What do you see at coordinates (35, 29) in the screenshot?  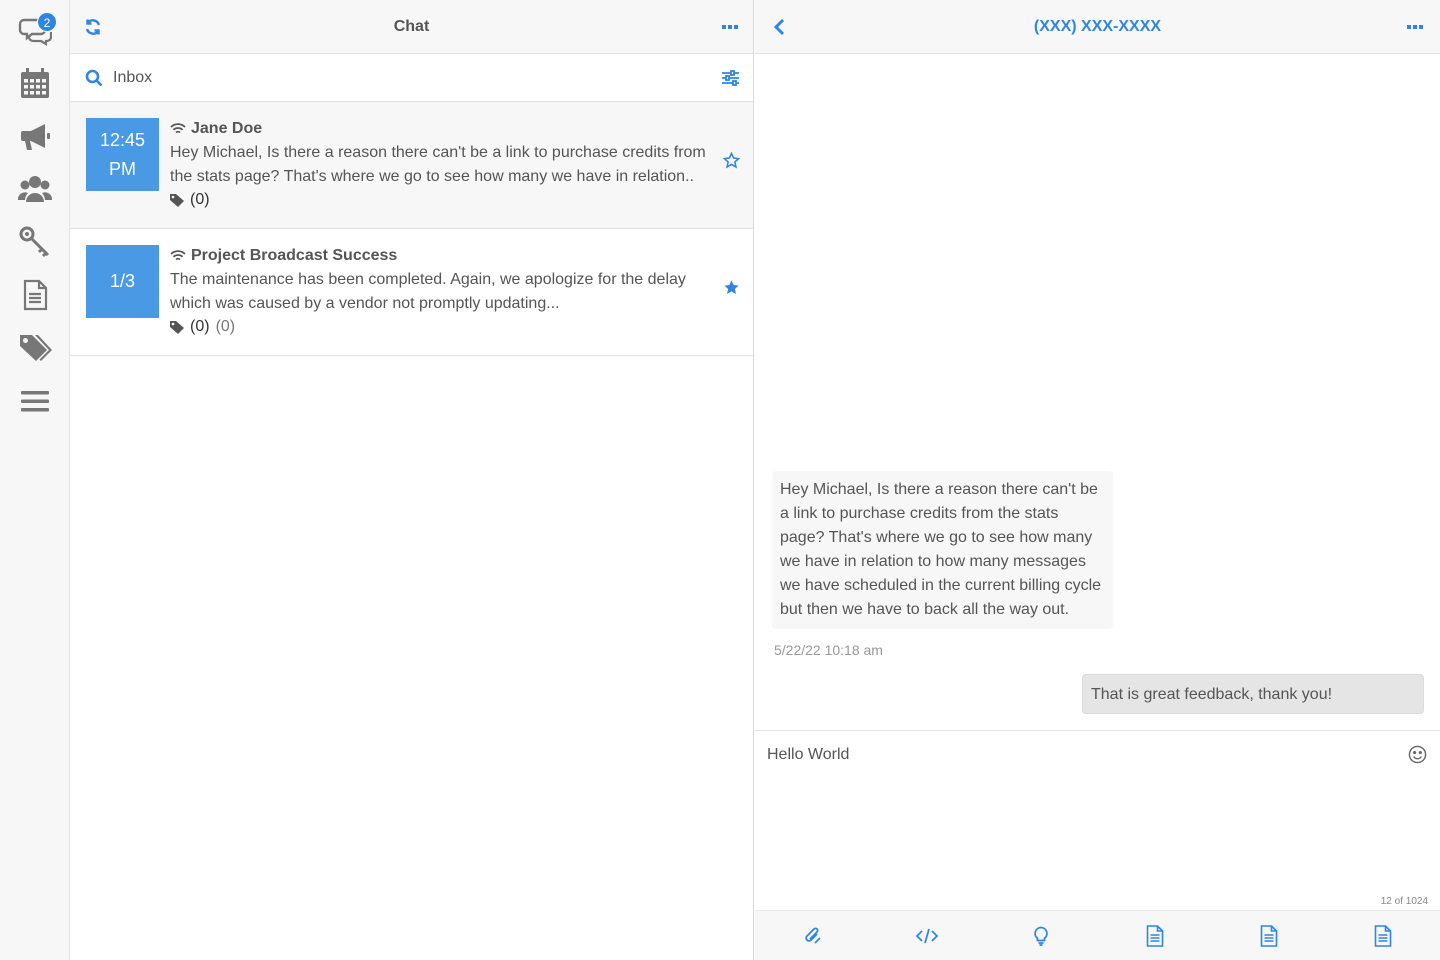 I see `rail-chat: 2` at bounding box center [35, 29].